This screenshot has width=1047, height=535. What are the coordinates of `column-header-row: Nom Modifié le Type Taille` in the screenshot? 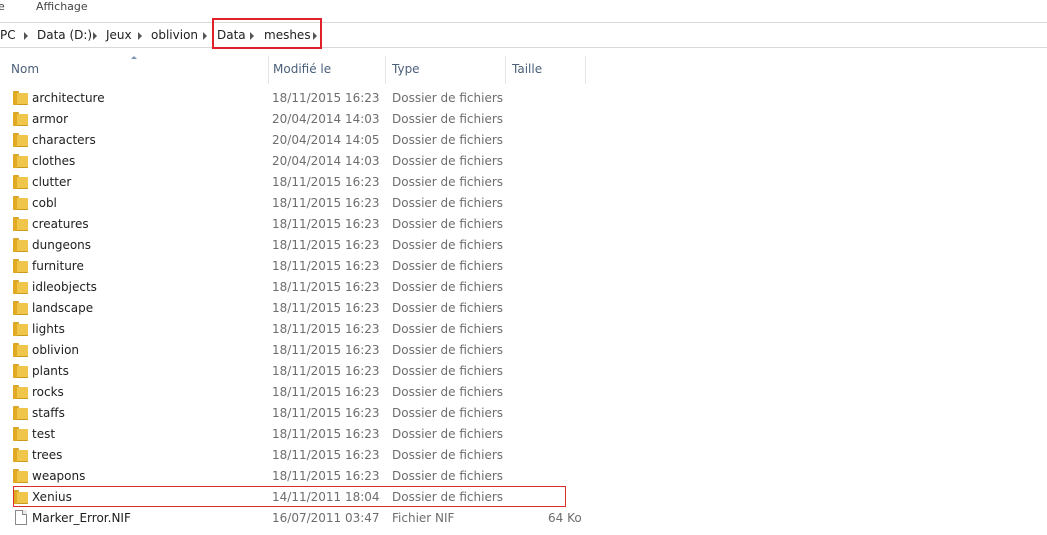 It's located at (523, 70).